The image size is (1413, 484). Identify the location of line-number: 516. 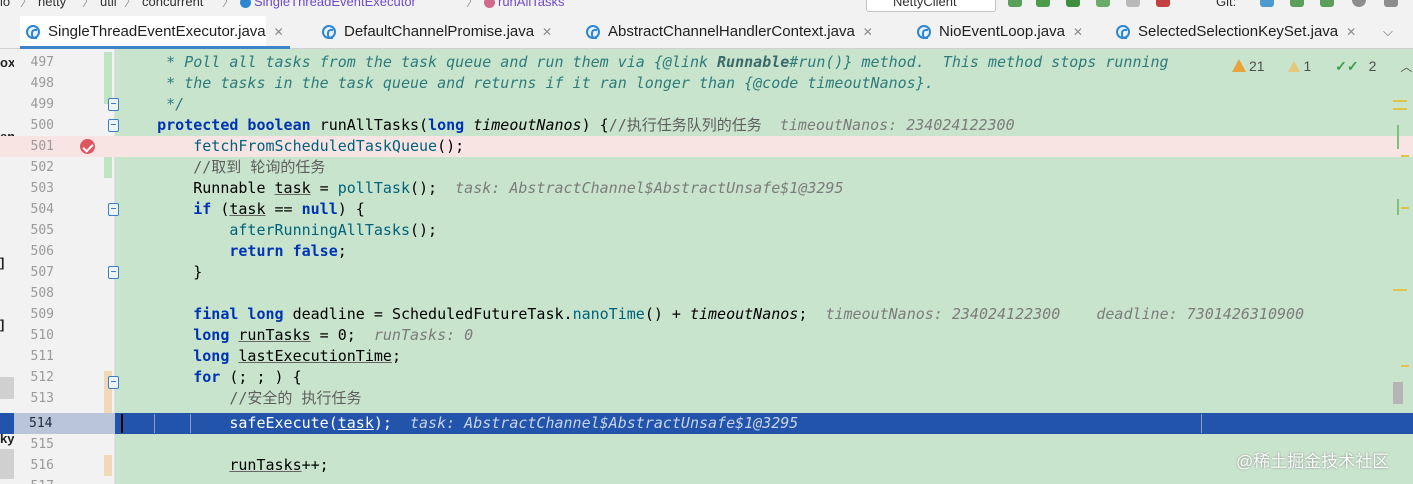
(42, 465).